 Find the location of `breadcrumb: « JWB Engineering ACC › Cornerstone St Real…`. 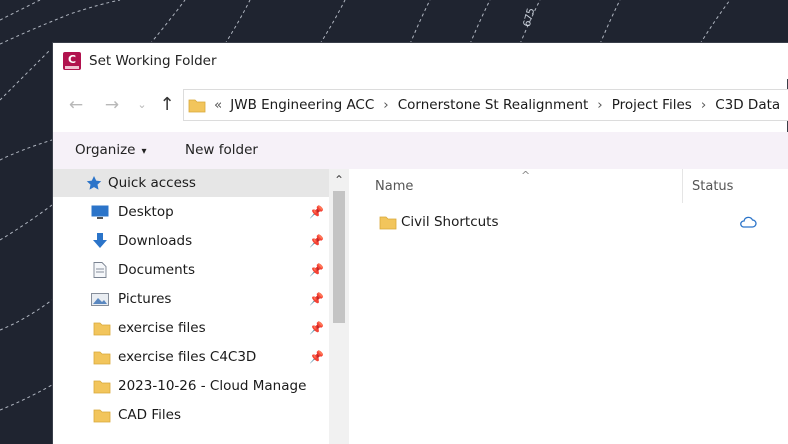

breadcrumb: « JWB Engineering ACC › Cornerstone St Real… is located at coordinates (497, 105).